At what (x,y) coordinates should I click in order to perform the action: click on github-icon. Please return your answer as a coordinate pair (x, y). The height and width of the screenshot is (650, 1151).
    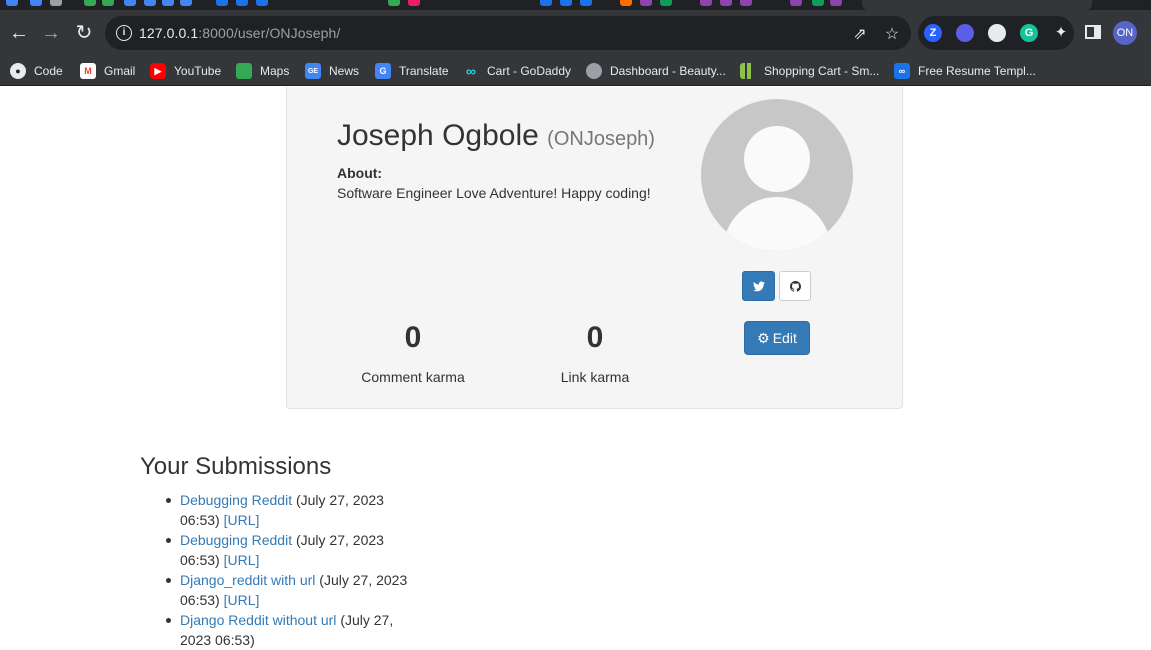
    Looking at the image, I should click on (795, 286).